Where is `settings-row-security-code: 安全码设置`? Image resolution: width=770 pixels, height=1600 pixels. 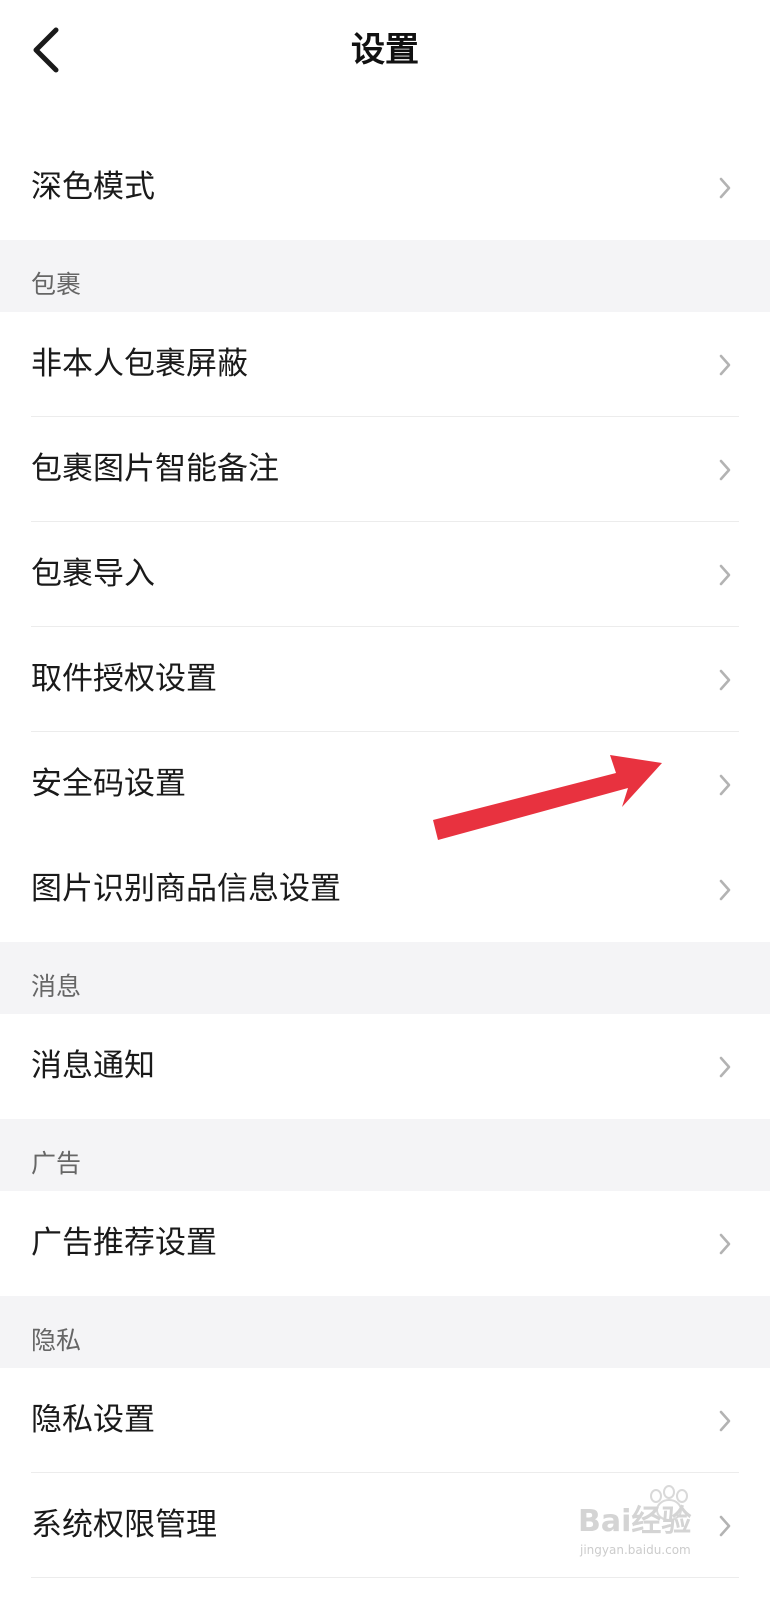
settings-row-security-code: 安全码设置 is located at coordinates (385, 784).